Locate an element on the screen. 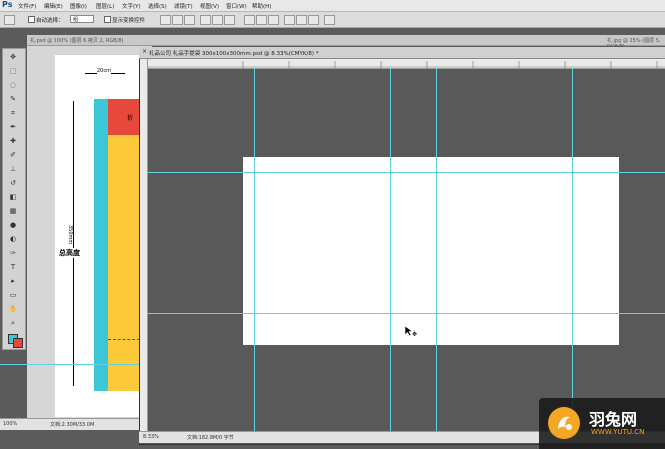 The image size is (665, 449). options-bar: 自动选择： 组 显示变换控件 is located at coordinates (332, 20).